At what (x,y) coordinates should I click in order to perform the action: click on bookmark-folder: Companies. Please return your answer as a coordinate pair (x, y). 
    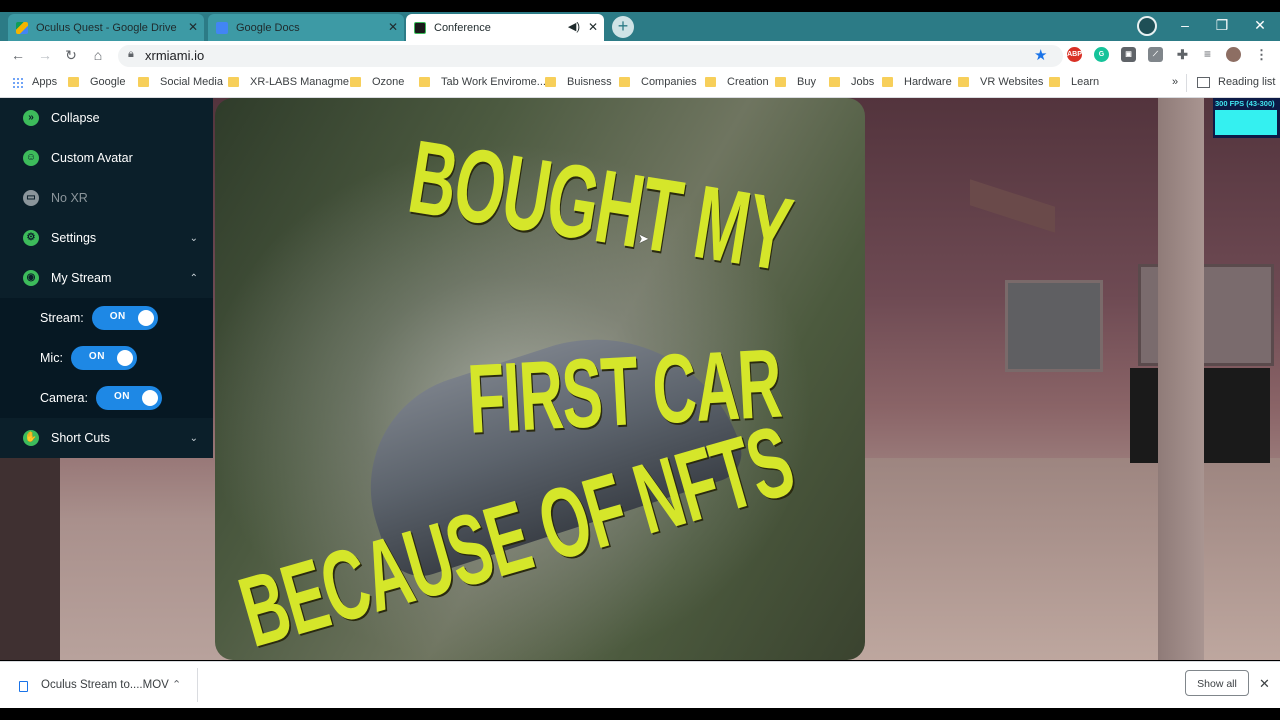
    Looking at the image, I should click on (658, 82).